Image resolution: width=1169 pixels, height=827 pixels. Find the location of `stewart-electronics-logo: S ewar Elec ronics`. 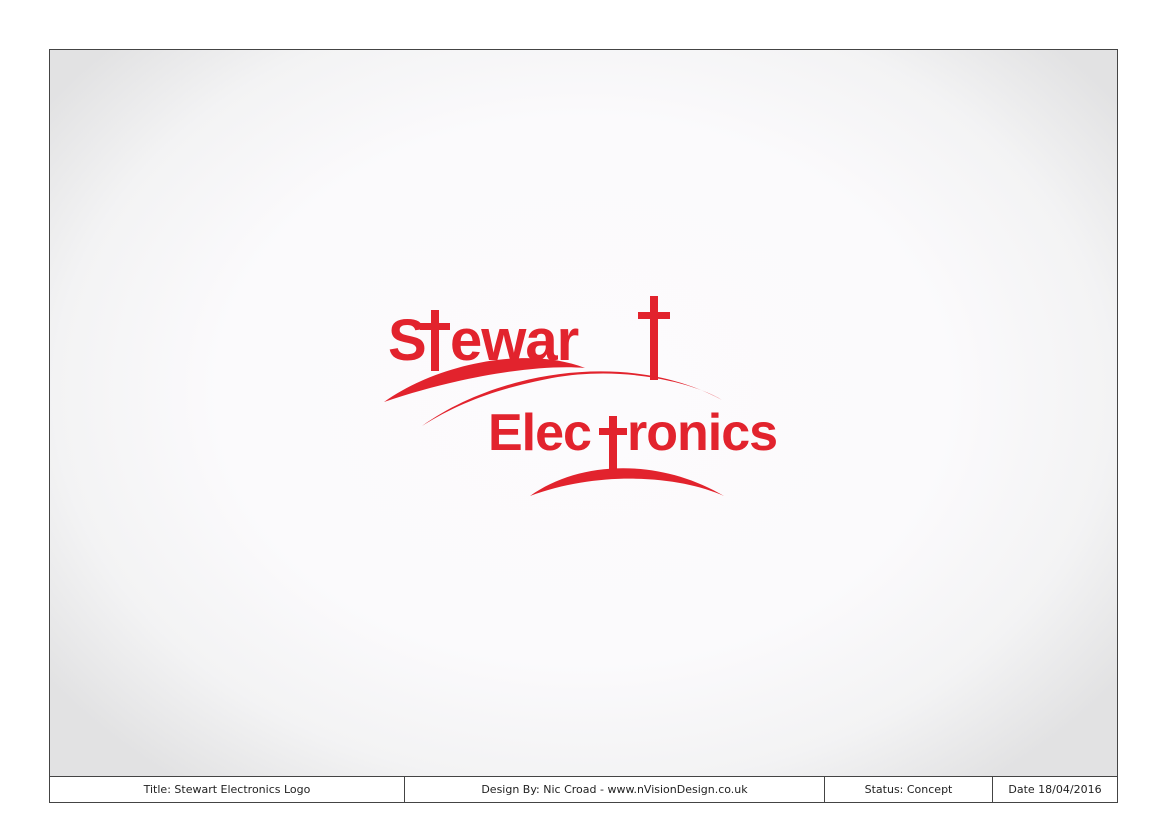

stewart-electronics-logo: S ewar Elec ronics is located at coordinates (595, 395).